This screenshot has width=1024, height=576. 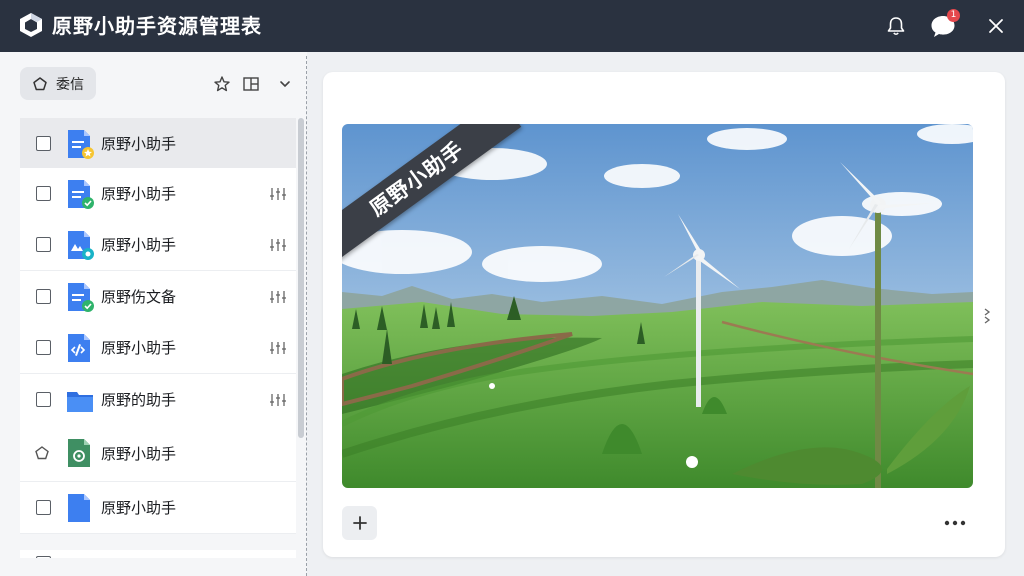 I want to click on chevron-down-icon, so click(x=285, y=84).